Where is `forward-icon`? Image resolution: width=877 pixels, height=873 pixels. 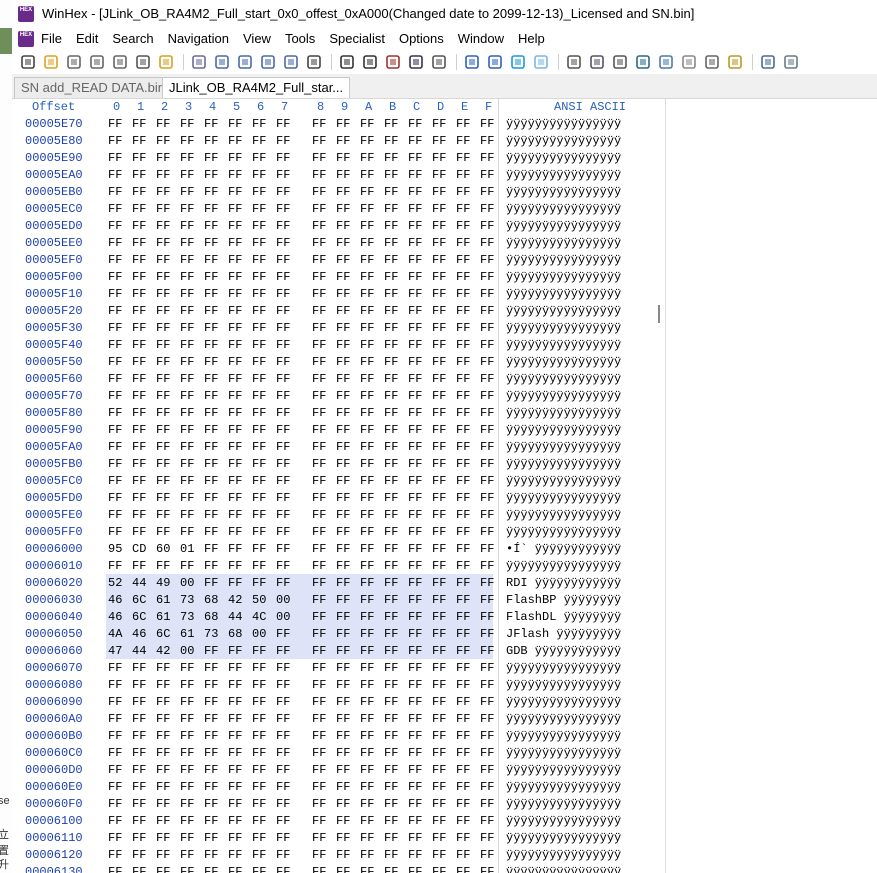
forward-icon is located at coordinates (541, 62).